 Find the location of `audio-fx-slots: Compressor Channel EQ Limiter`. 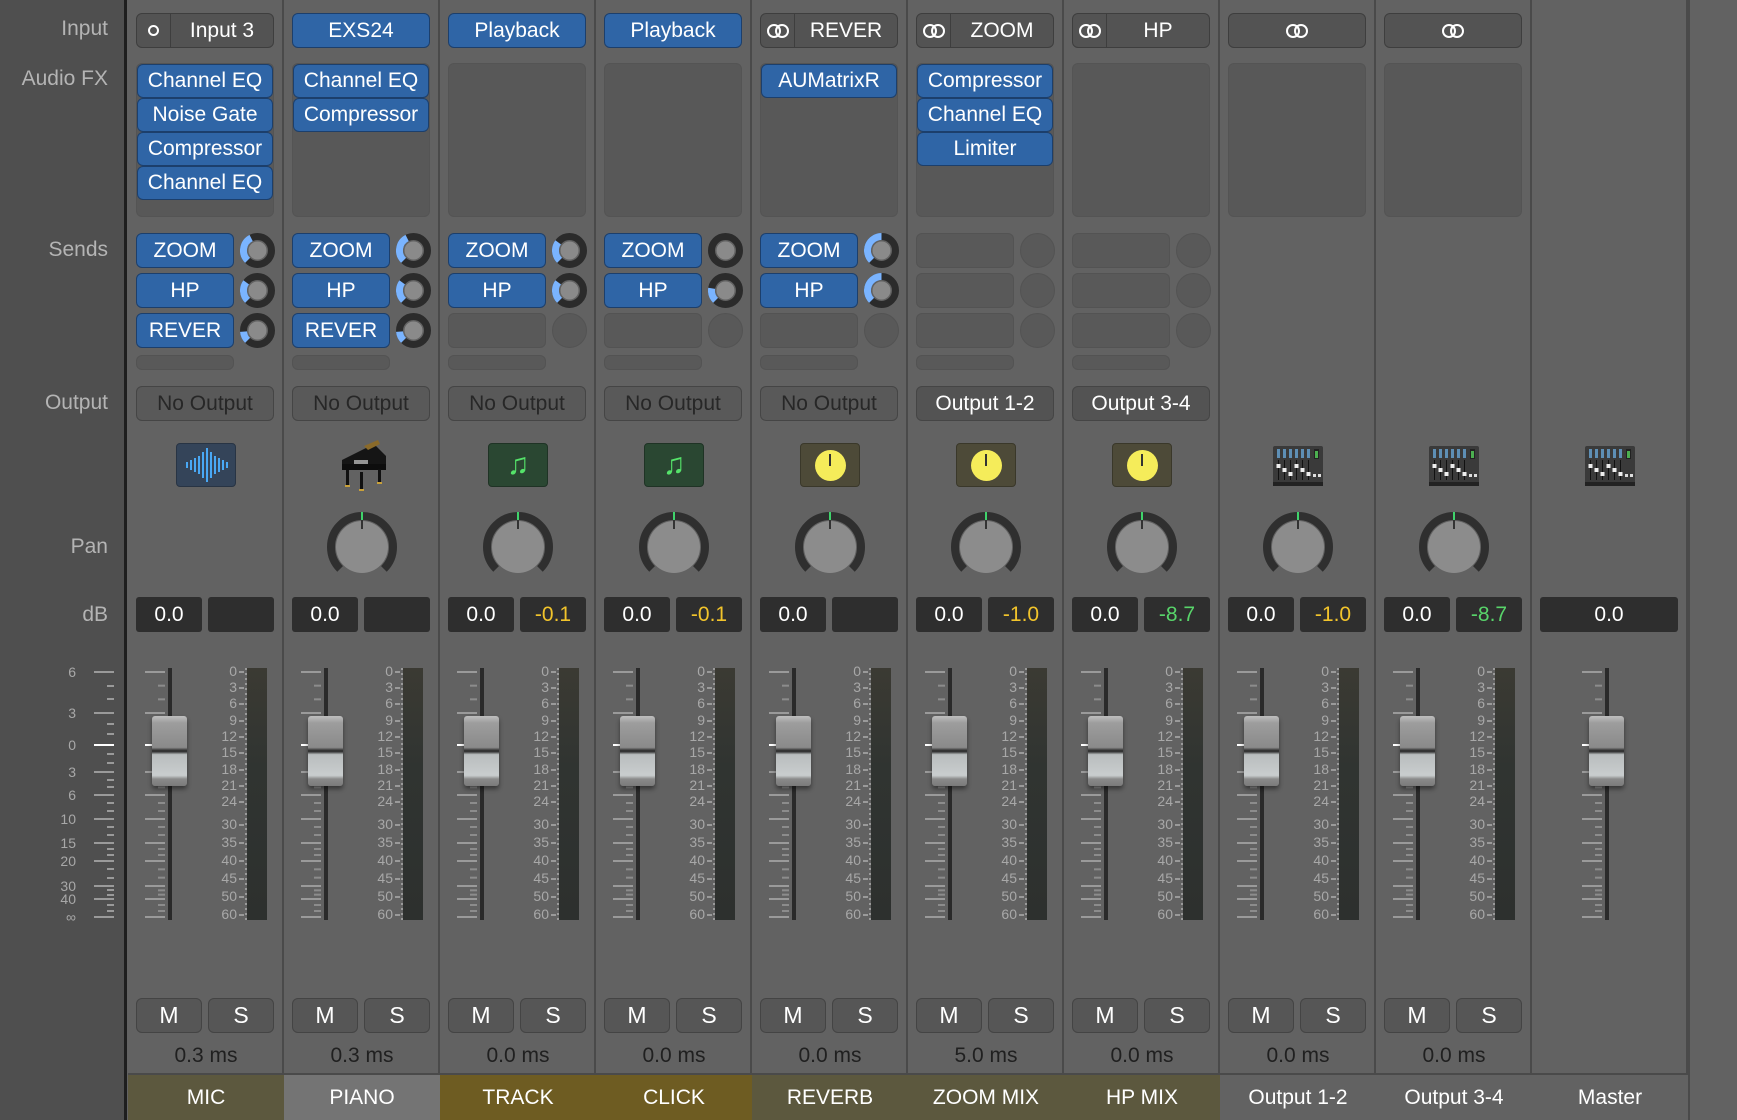

audio-fx-slots: Compressor Channel EQ Limiter is located at coordinates (985, 140).